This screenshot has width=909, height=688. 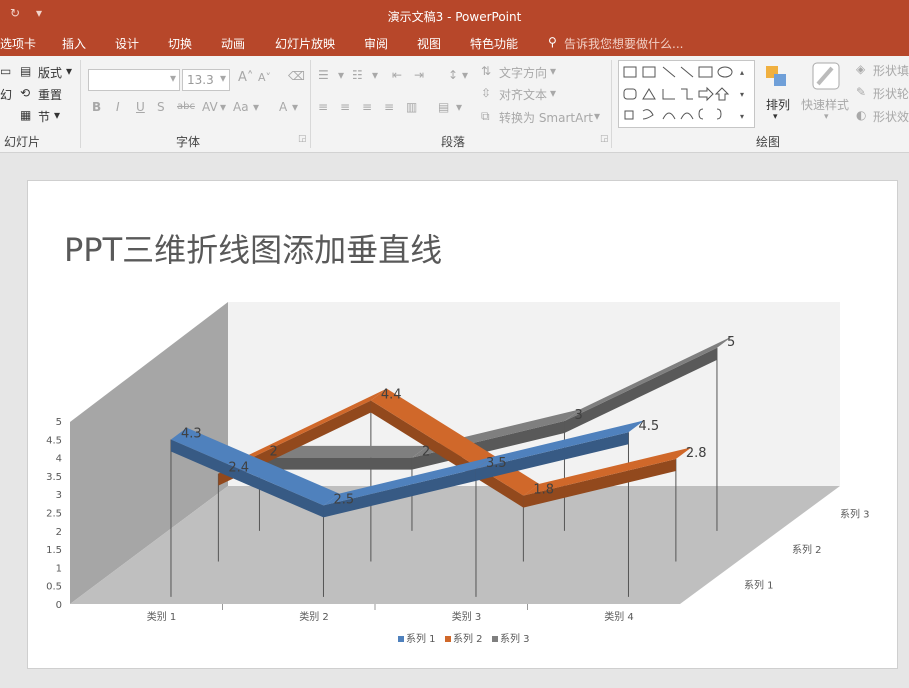 I want to click on x-axis-tick-labels: 类别 1 类别 2 类别 3 类别 4, so click(x=390, y=616).